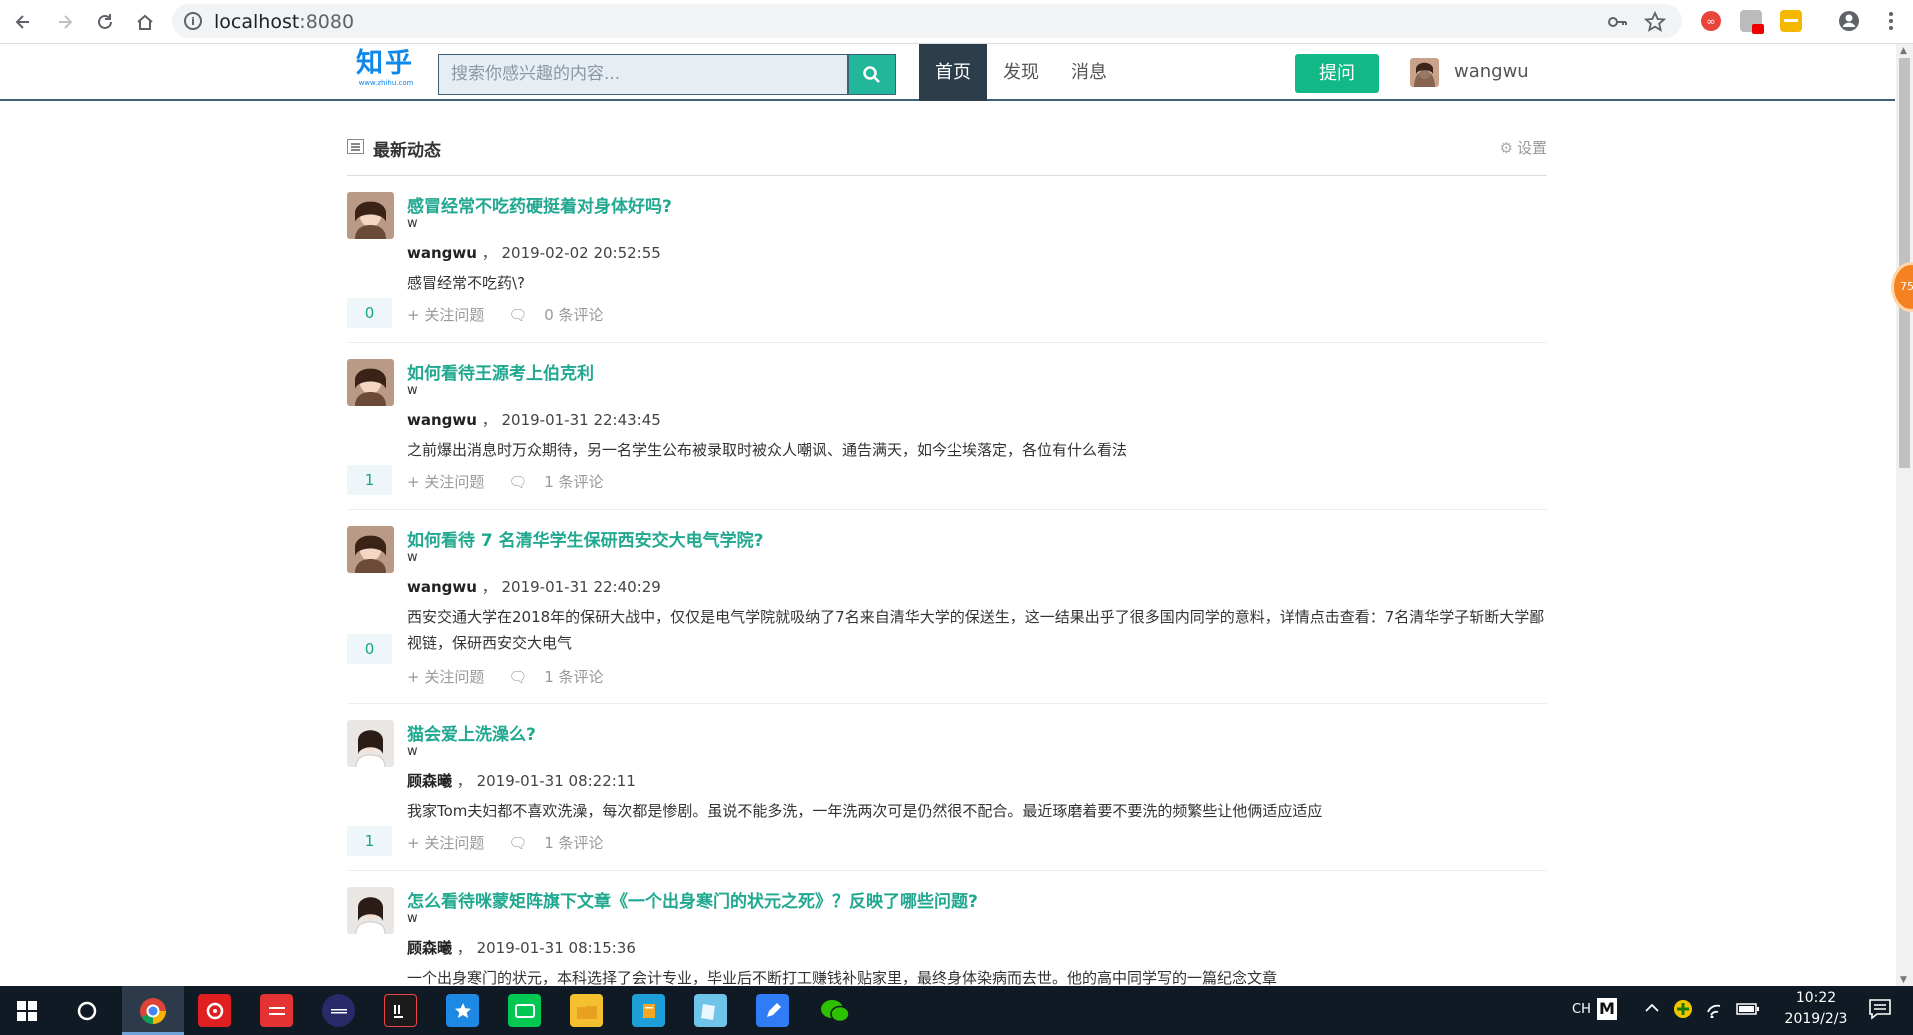 The width and height of the screenshot is (1913, 1035). Describe the element at coordinates (1581, 1009) in the screenshot. I see `input-language: CH` at that location.